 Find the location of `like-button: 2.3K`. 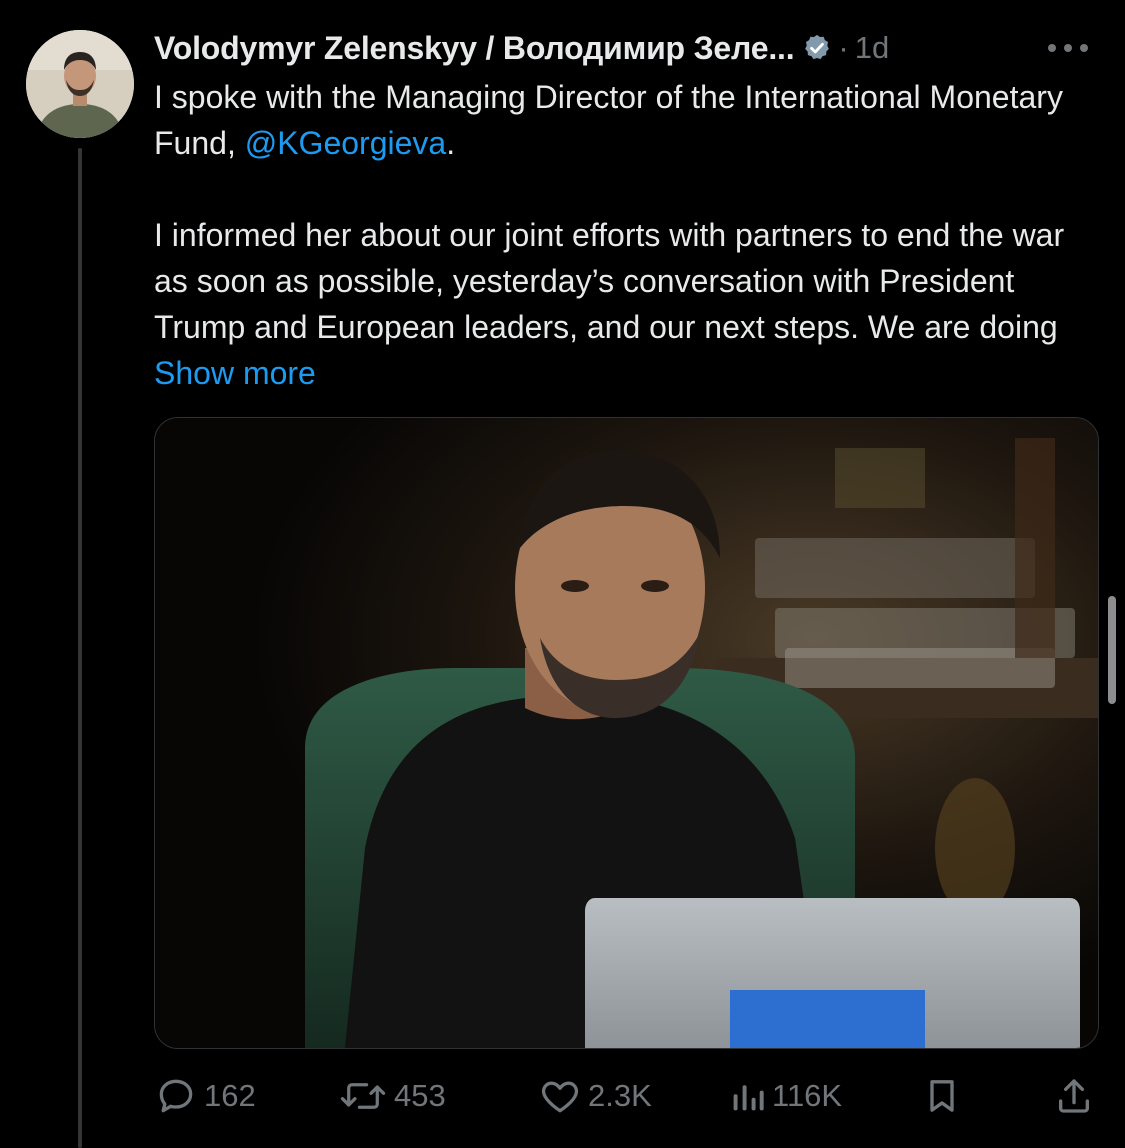

like-button: 2.3K is located at coordinates (595, 1096).